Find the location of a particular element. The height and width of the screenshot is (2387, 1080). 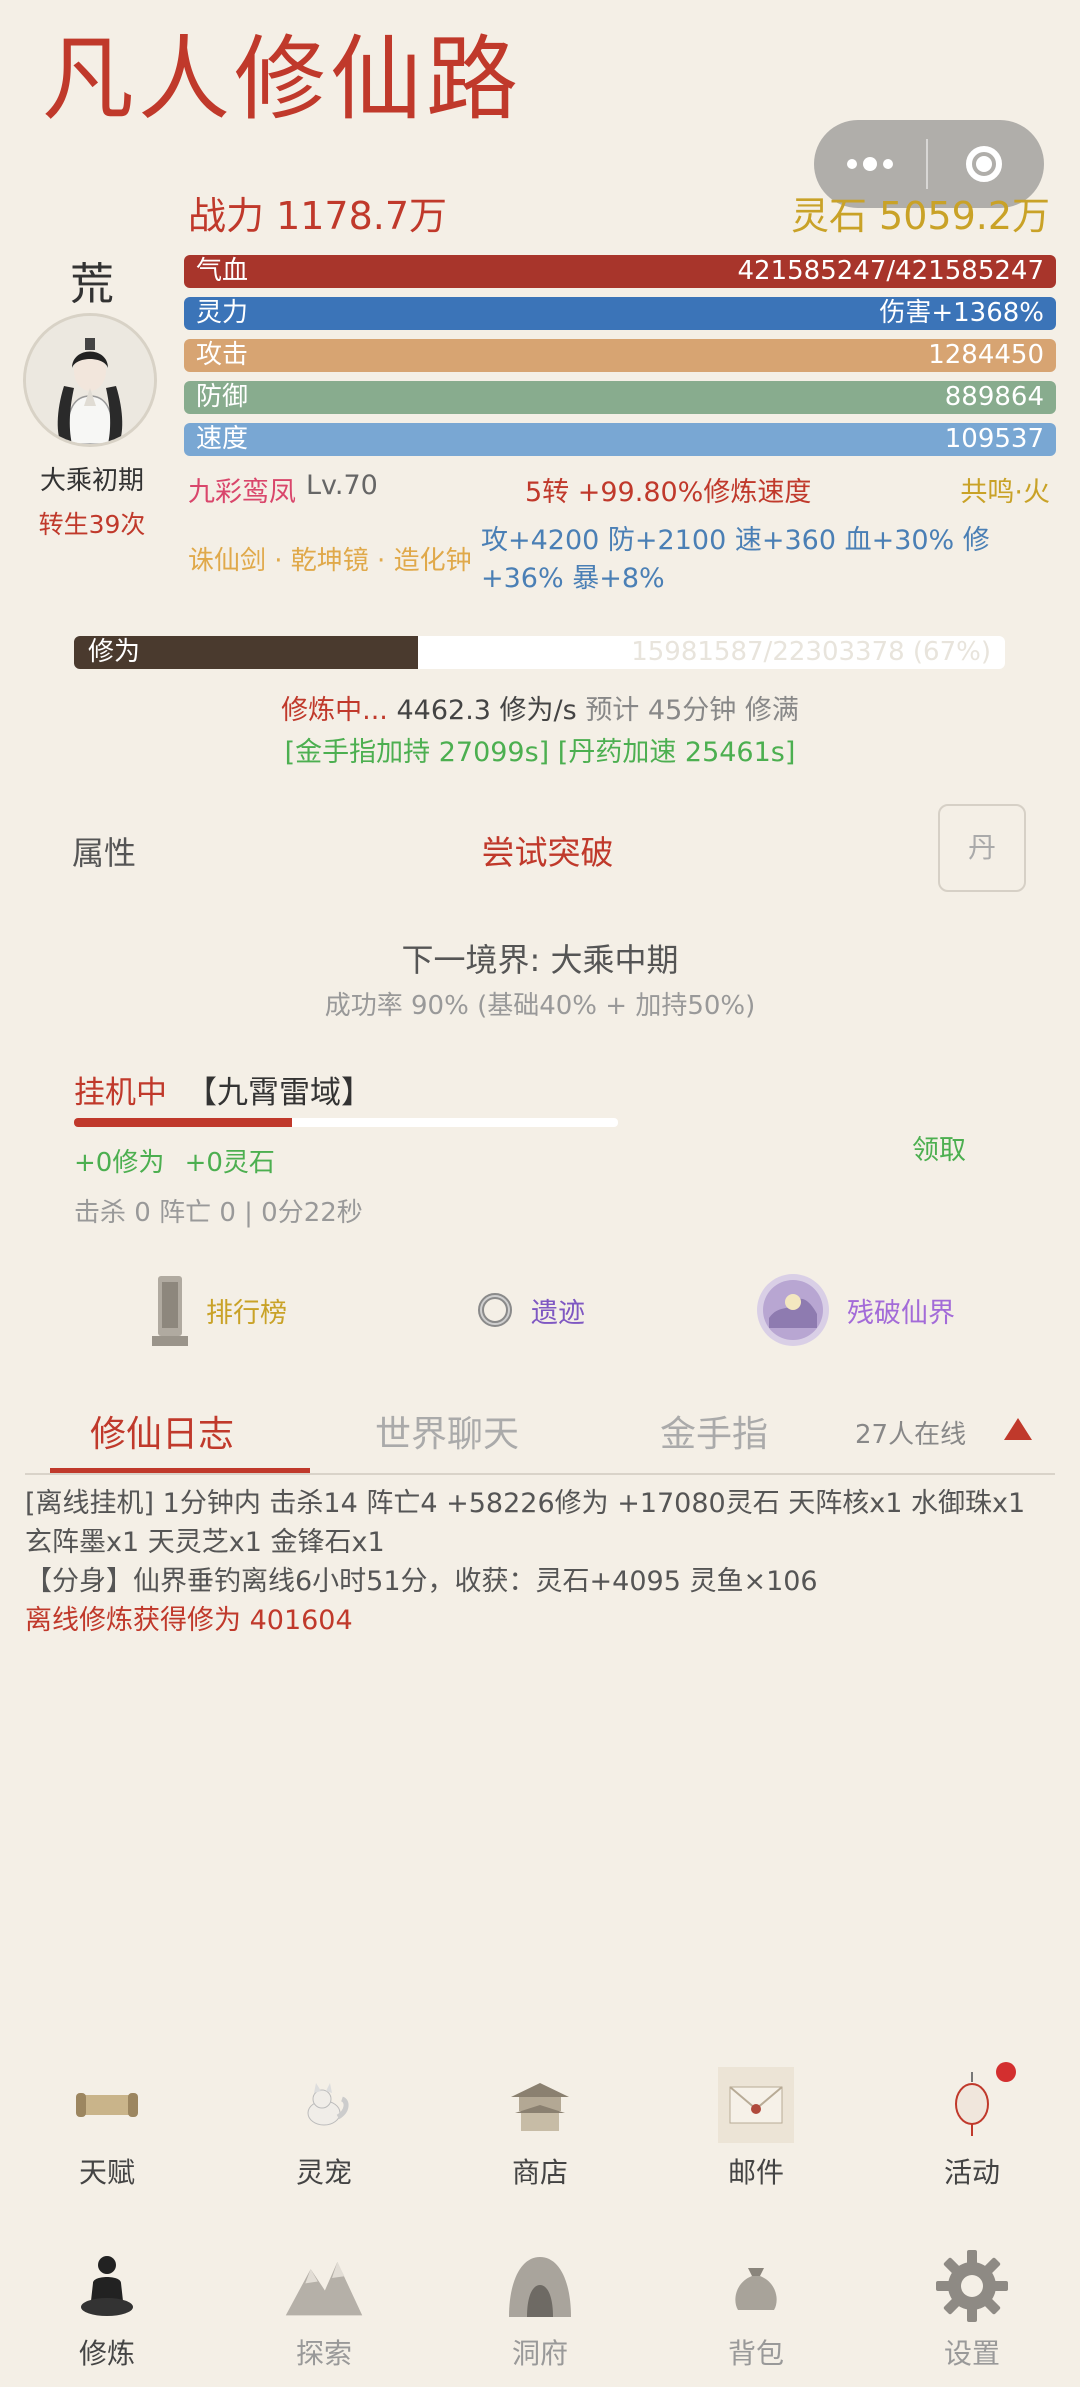

stat-bar-hp: 气血 421585247/421585247 is located at coordinates (620, 271).